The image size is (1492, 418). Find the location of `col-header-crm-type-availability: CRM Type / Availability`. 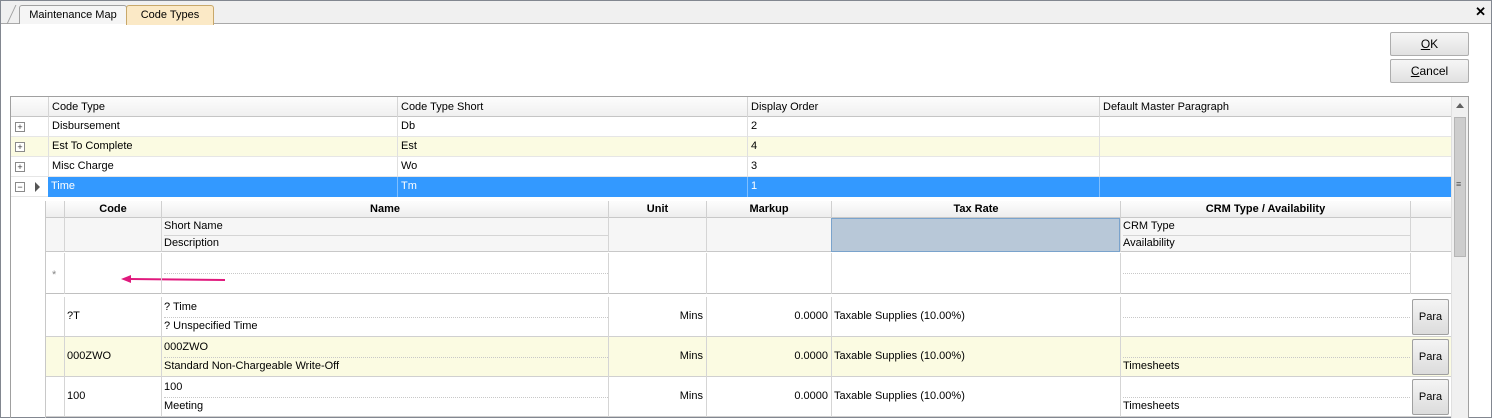

col-header-crm-type-availability: CRM Type / Availability is located at coordinates (1265, 209).